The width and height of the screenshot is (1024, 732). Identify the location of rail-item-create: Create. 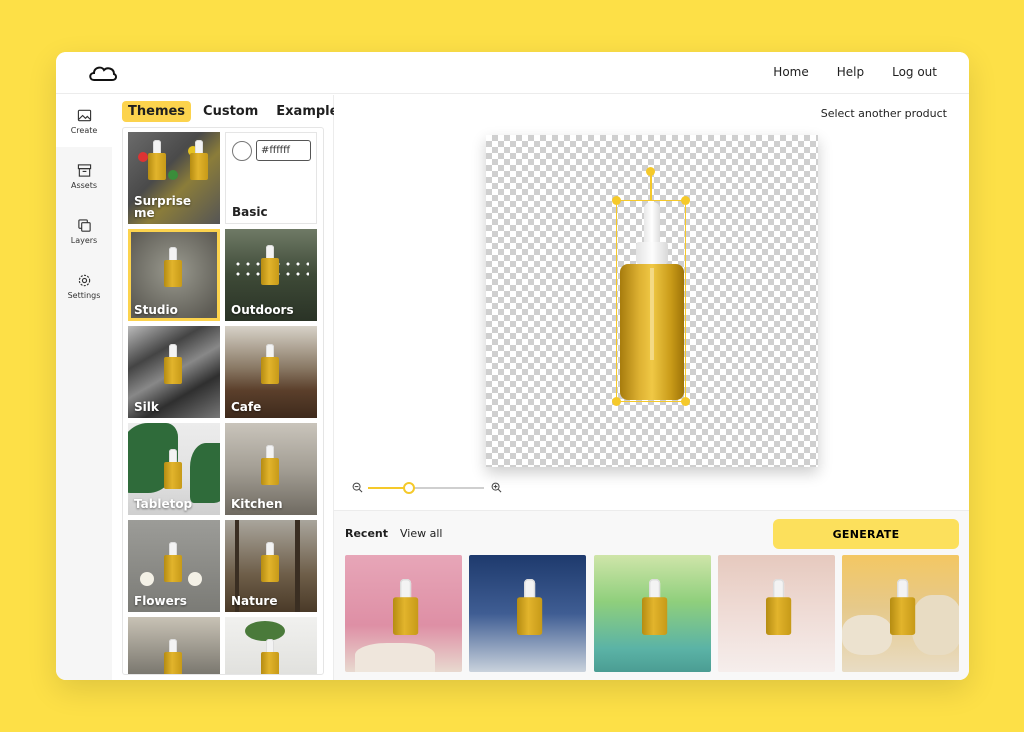
(84, 121).